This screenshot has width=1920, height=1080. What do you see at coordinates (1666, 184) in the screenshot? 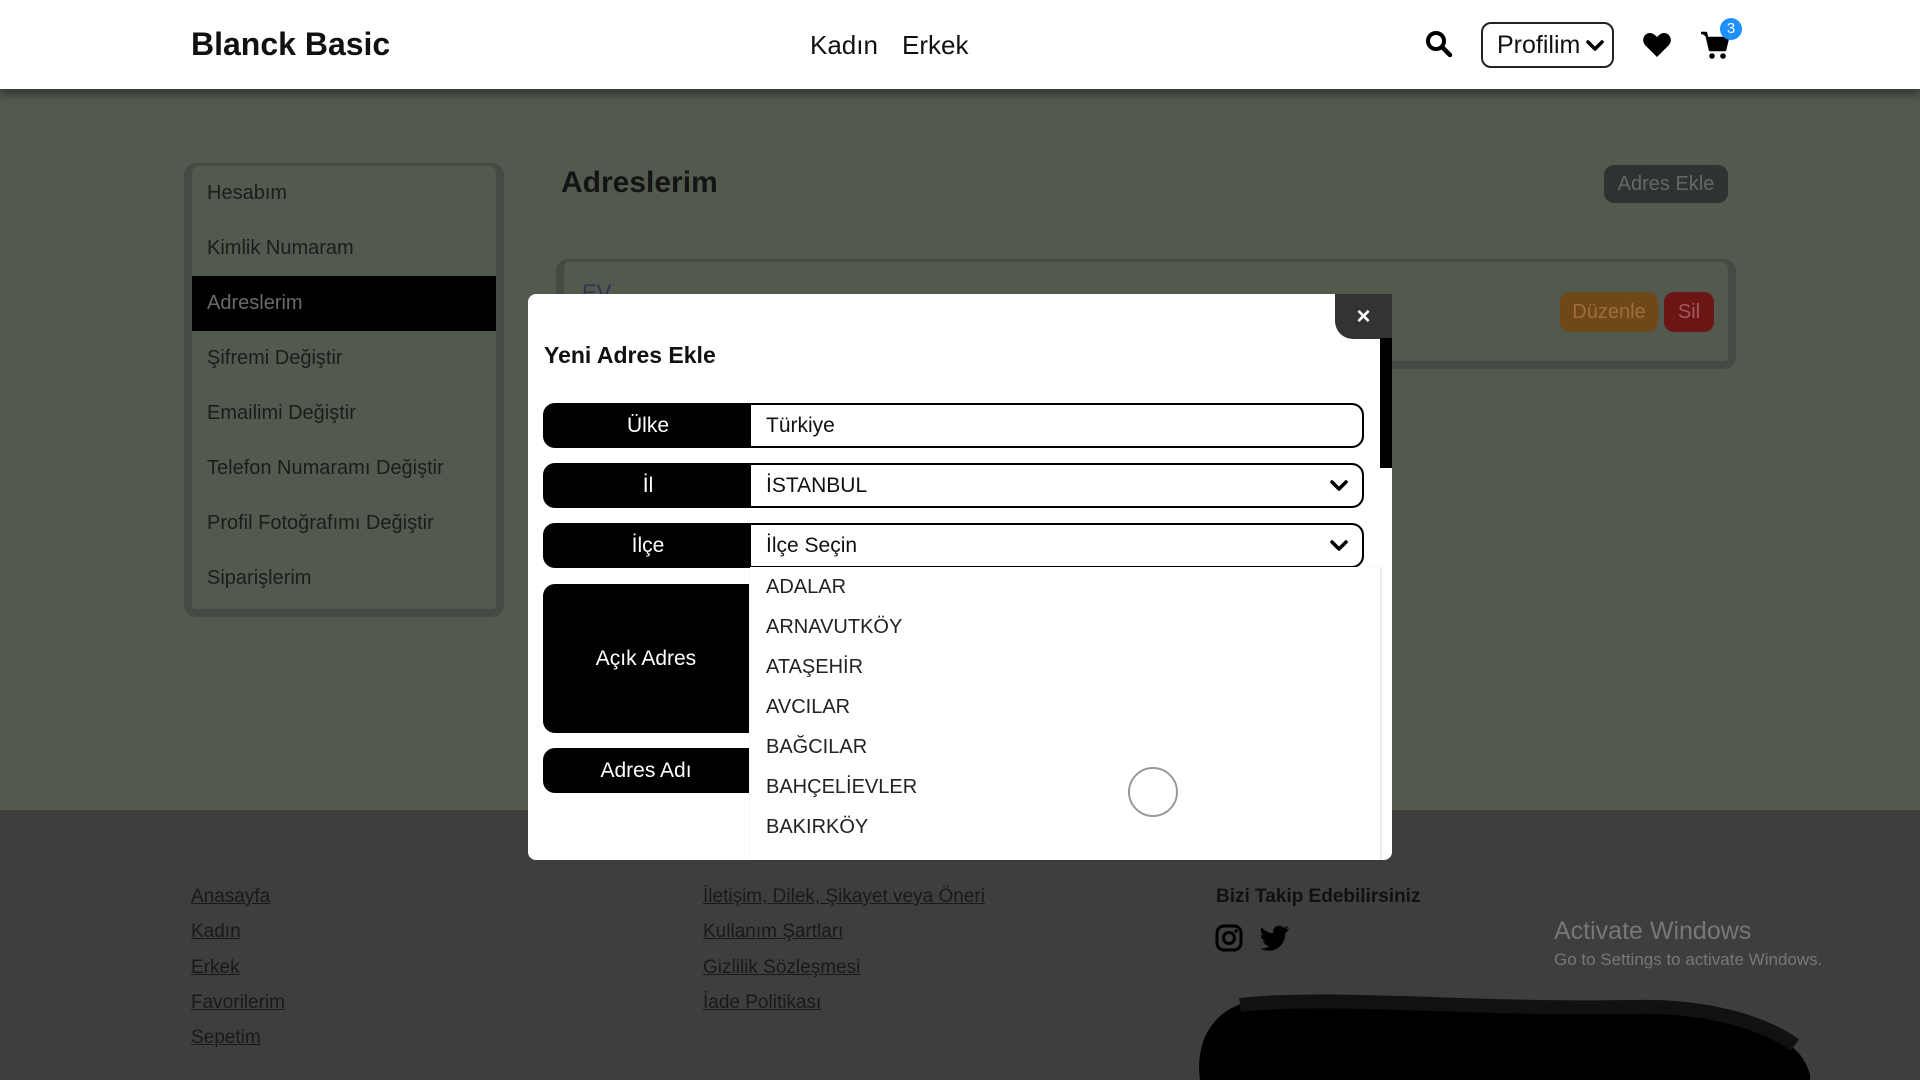
I see `add-address-button: Adres Ekle` at bounding box center [1666, 184].